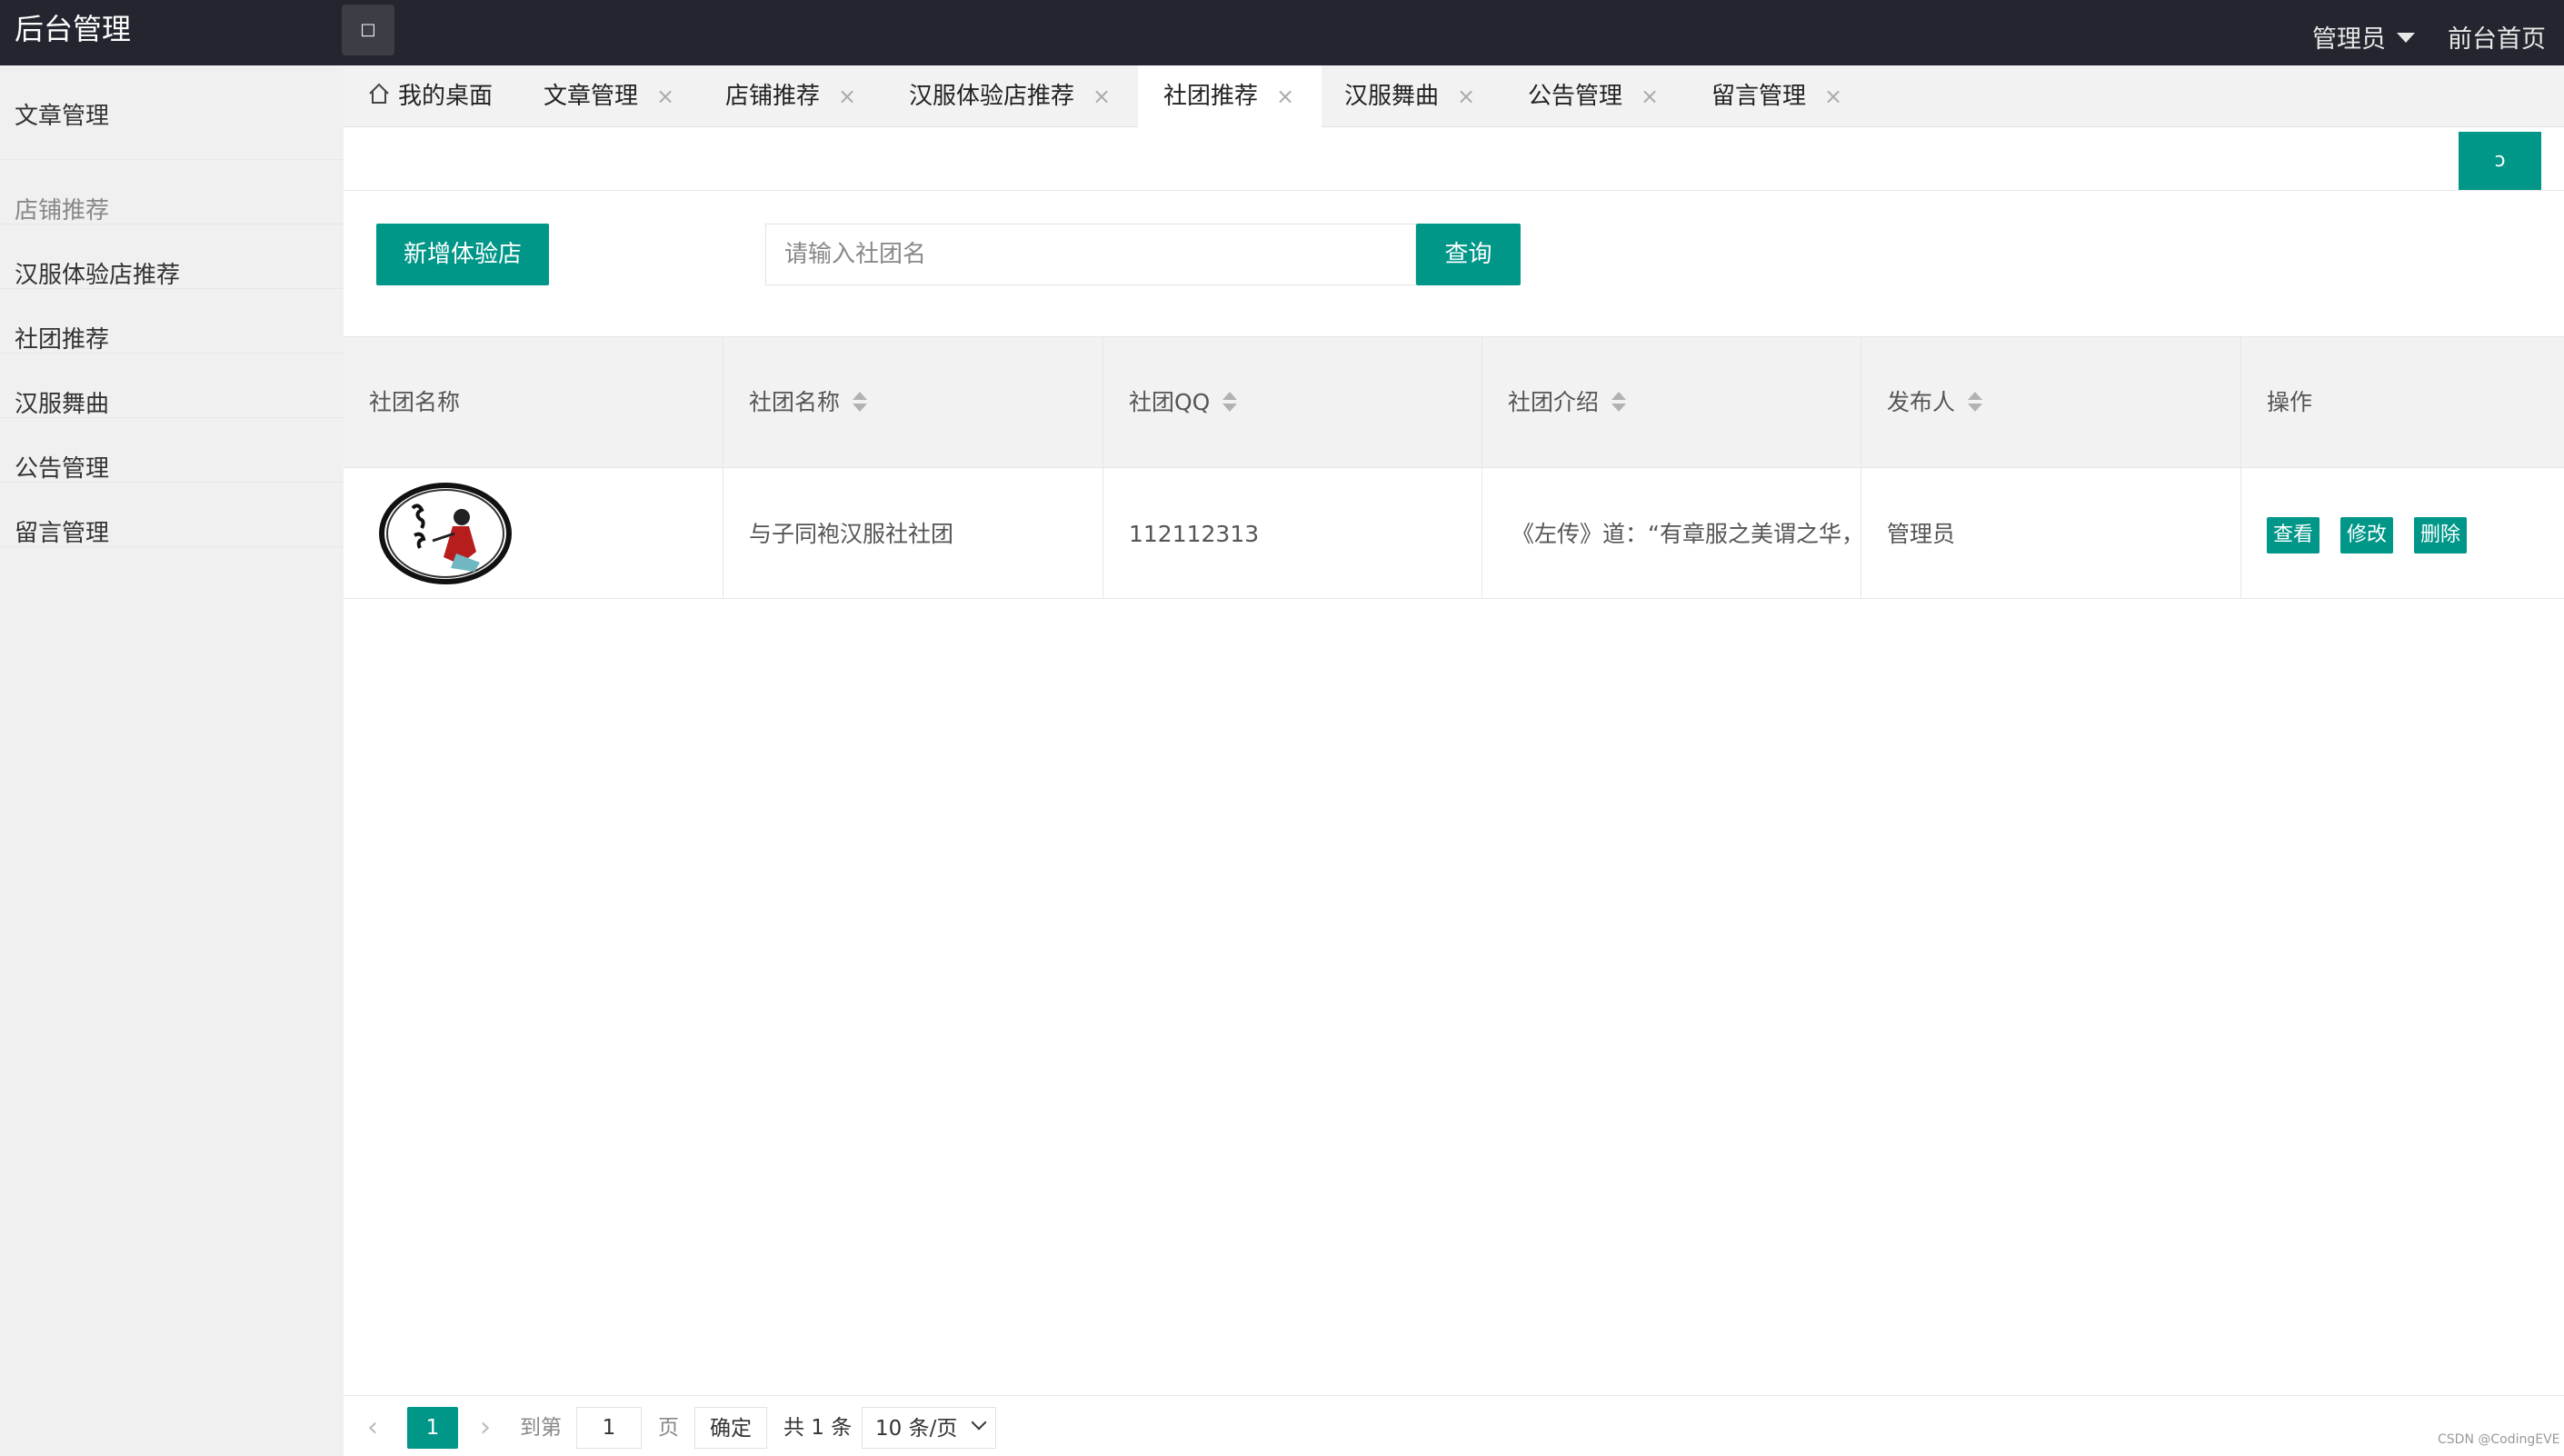  What do you see at coordinates (591, 96) in the screenshot?
I see `tab-label: 文章管理` at bounding box center [591, 96].